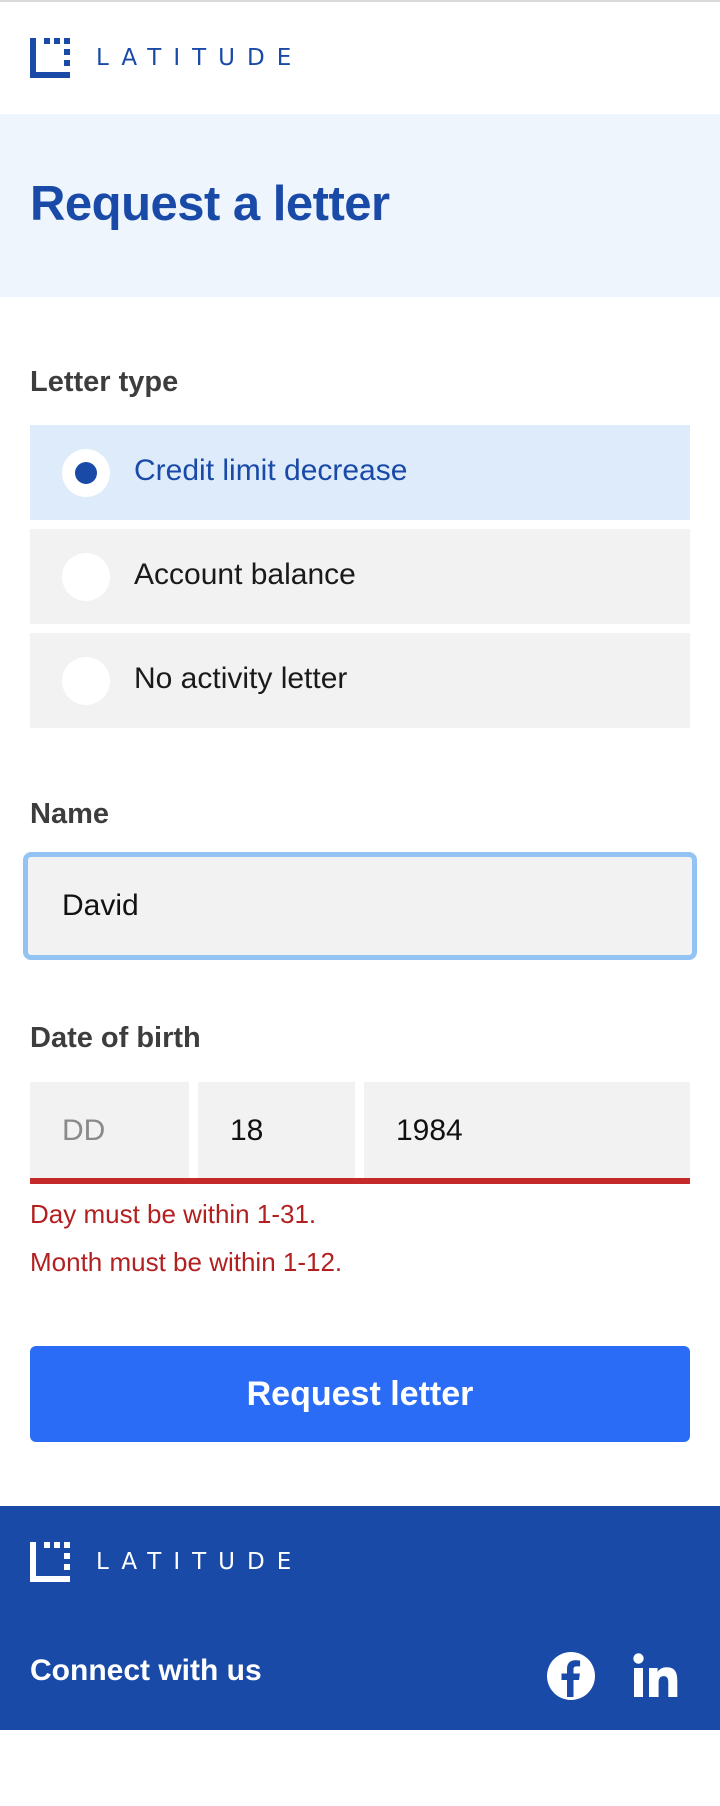  Describe the element at coordinates (360, 906) in the screenshot. I see `name-input` at that location.